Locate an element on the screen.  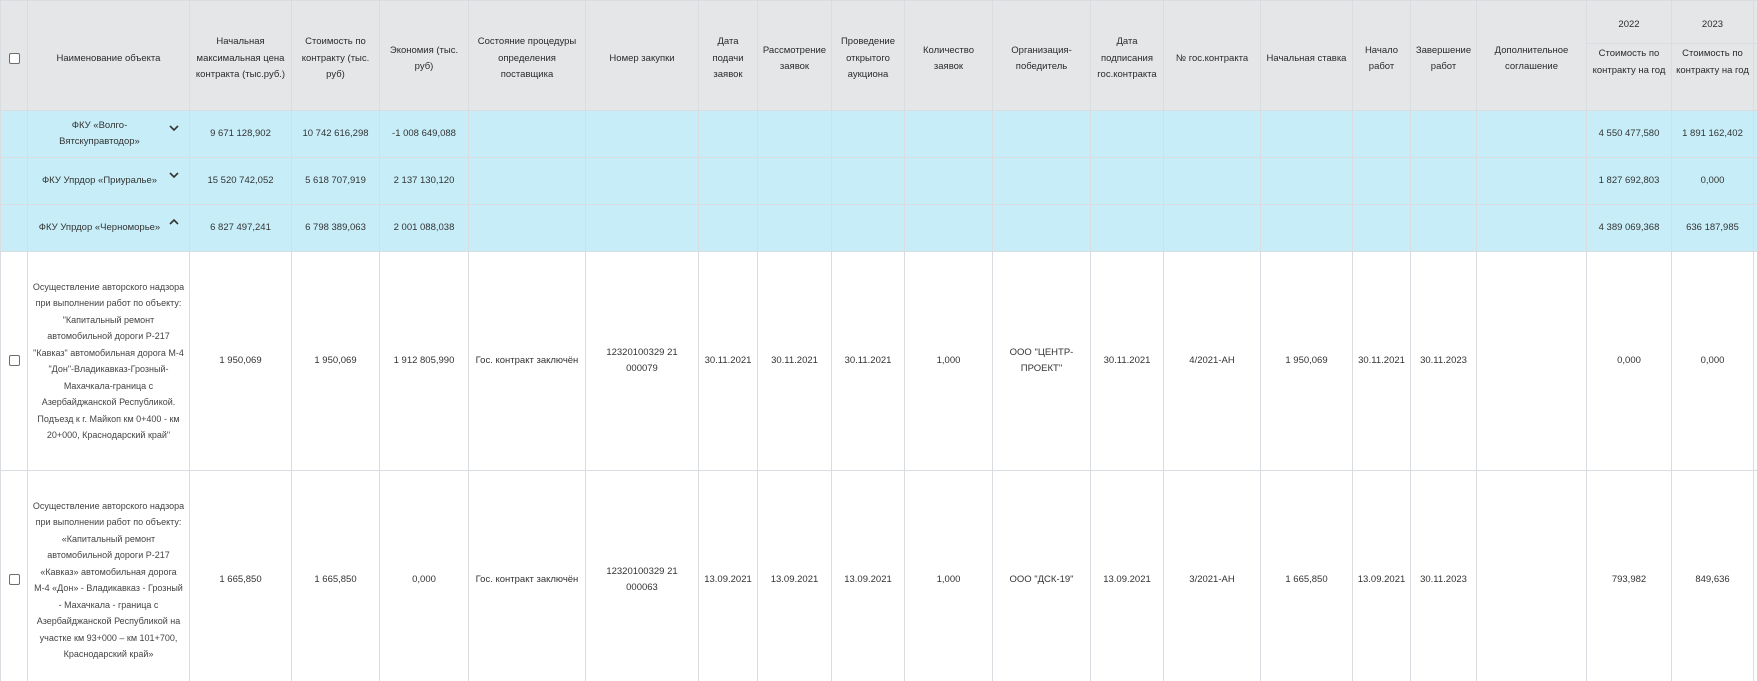
group-year-2023: 1 891 162,402 is located at coordinates (1712, 134).